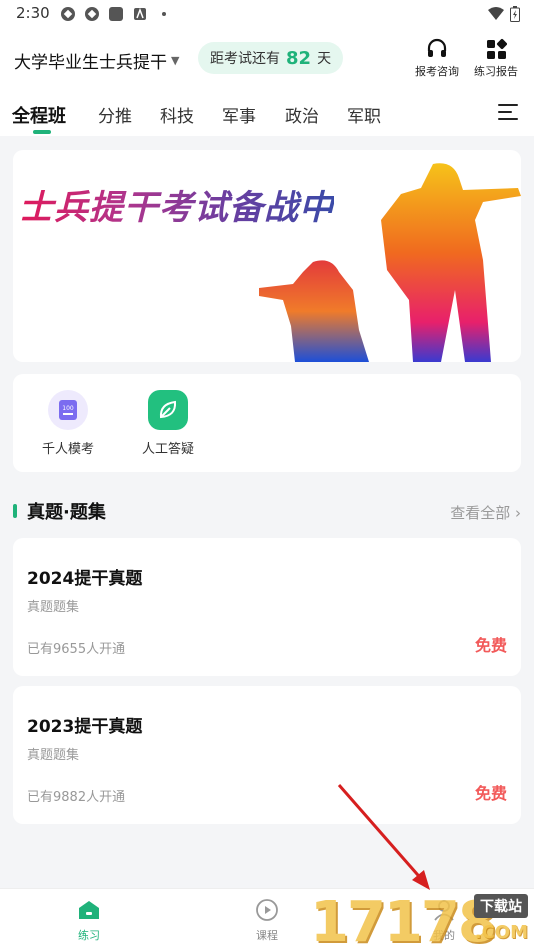 The height and width of the screenshot is (950, 534). I want to click on status-time: 2:30, so click(33, 13).